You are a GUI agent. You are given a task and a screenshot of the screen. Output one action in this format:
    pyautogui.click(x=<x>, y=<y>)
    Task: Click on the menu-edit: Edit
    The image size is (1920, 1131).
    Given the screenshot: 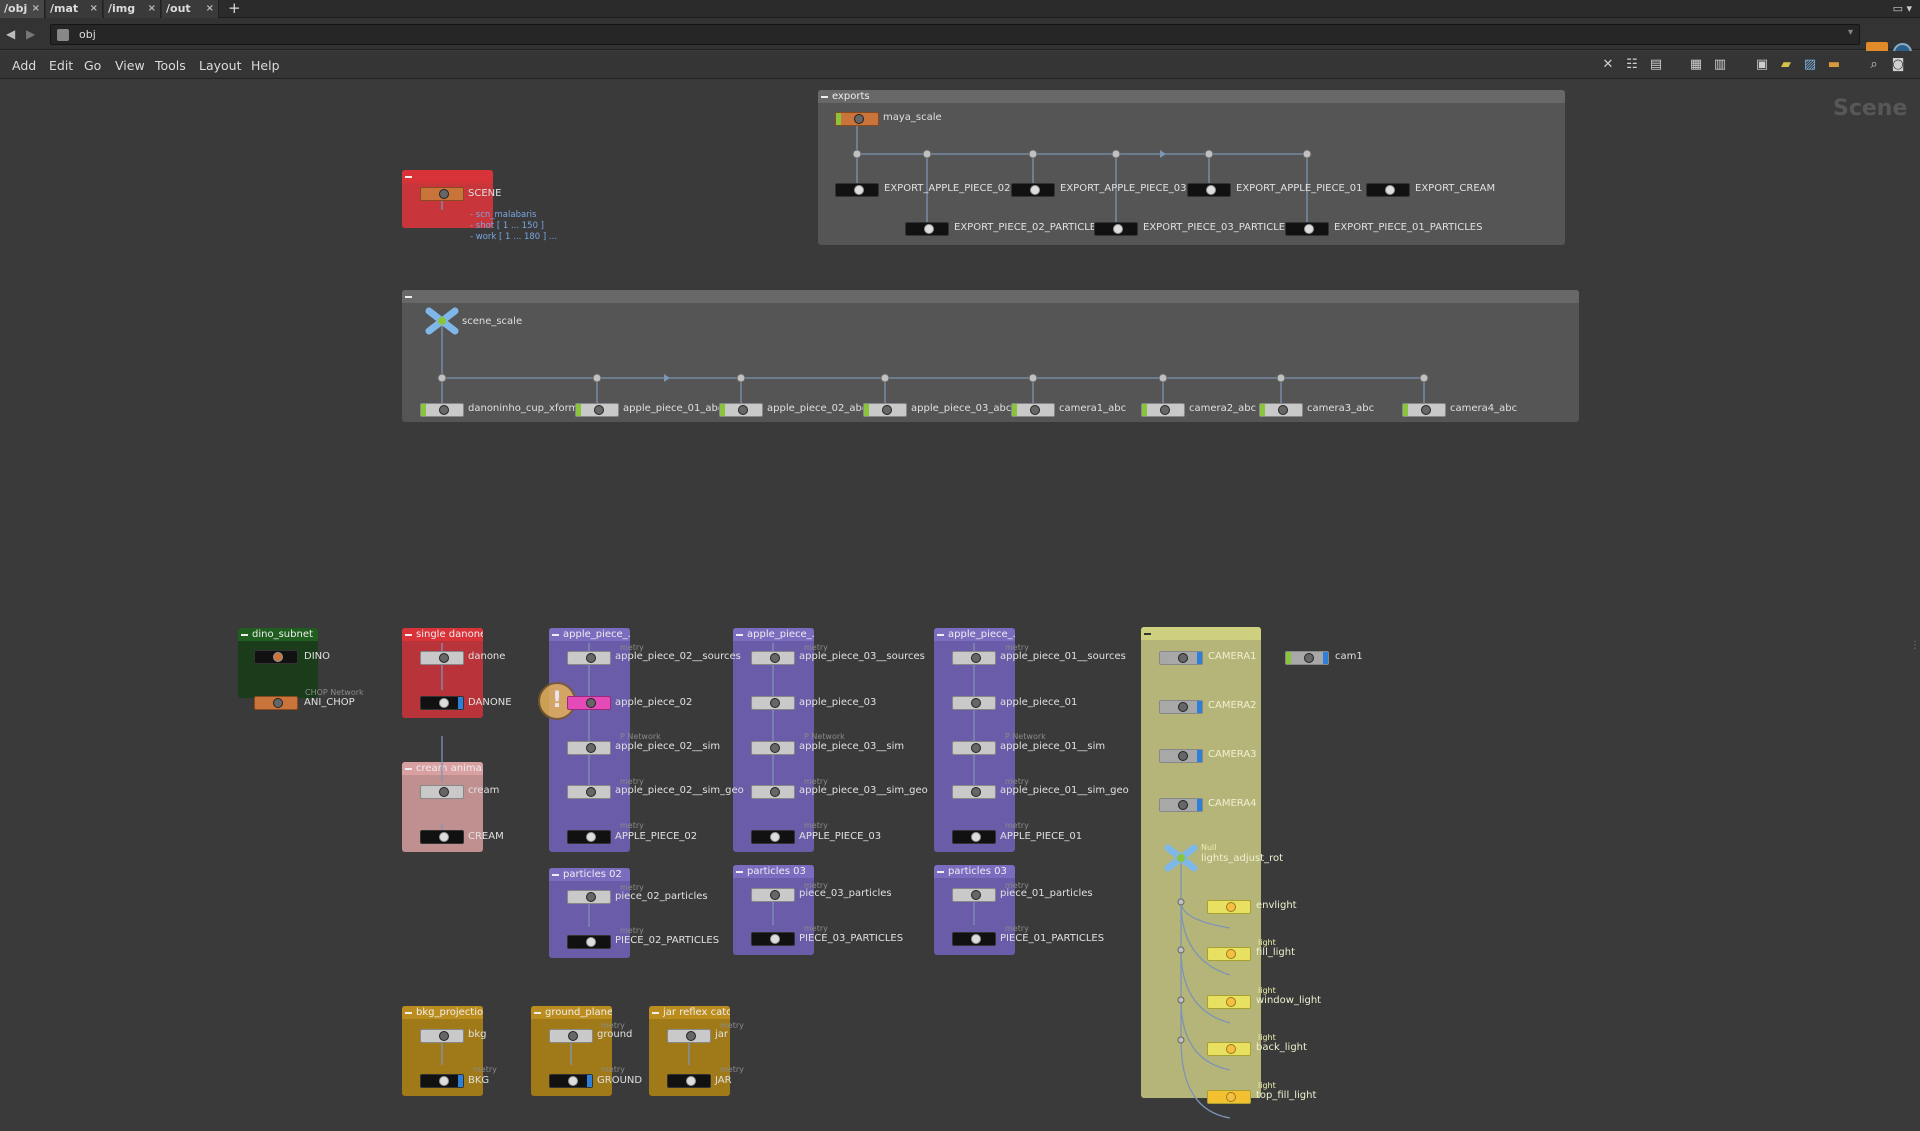 What is the action you would take?
    pyautogui.click(x=61, y=65)
    